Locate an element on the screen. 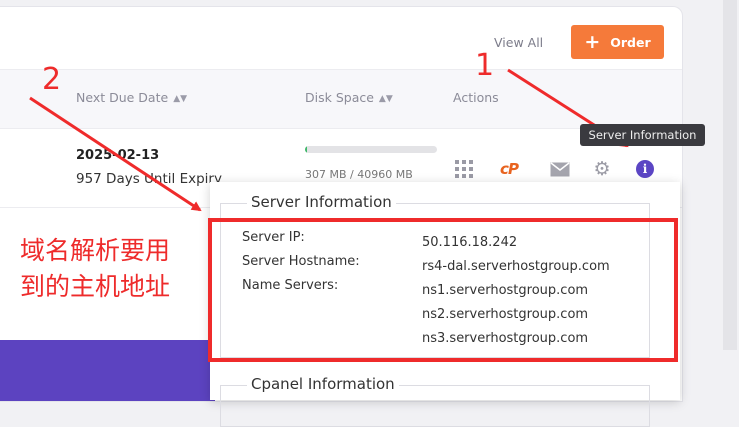 The width and height of the screenshot is (739, 427). annotation-line: 到的主机地址 is located at coordinates (95, 286).